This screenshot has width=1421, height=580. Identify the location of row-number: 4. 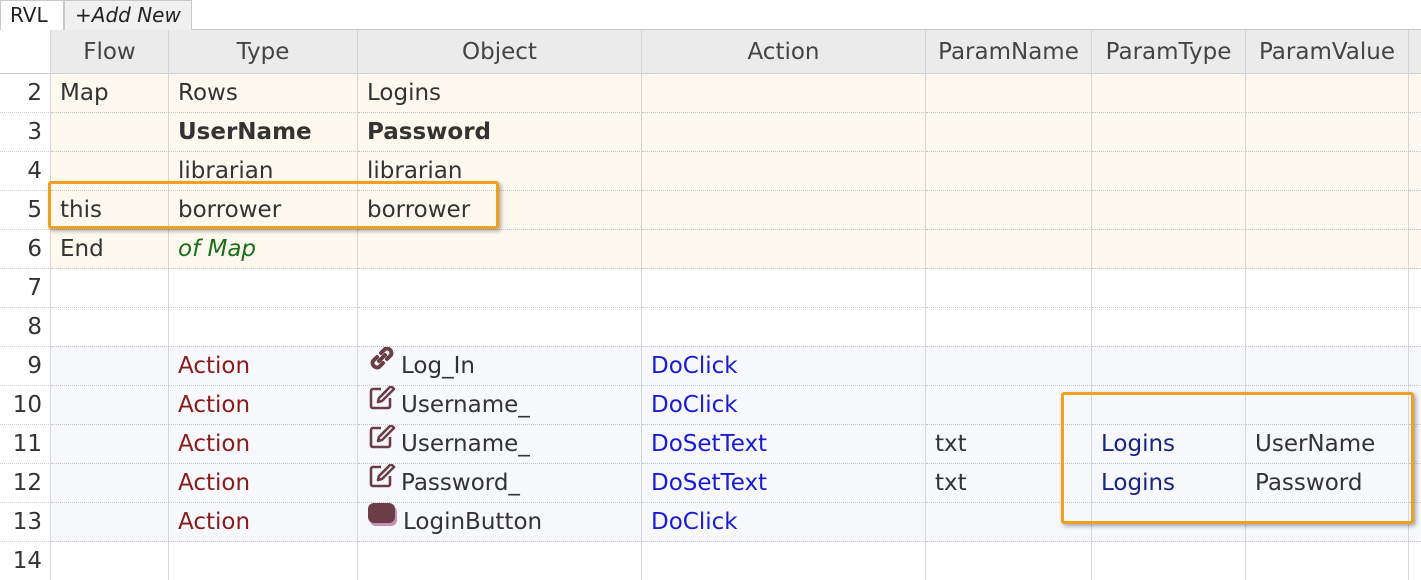
(25, 171).